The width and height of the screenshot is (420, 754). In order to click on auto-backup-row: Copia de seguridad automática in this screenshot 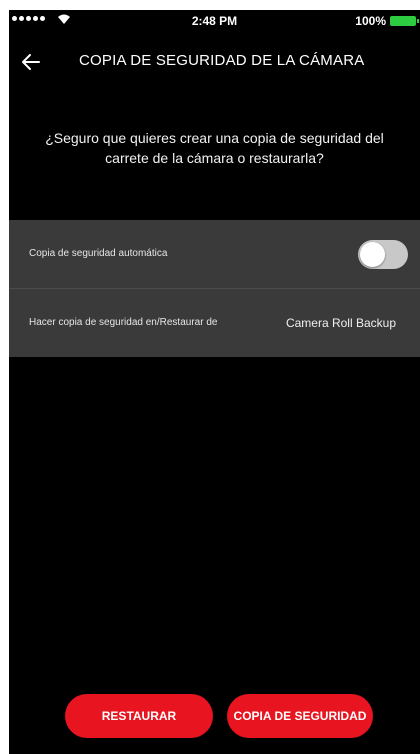, I will do `click(214, 254)`.